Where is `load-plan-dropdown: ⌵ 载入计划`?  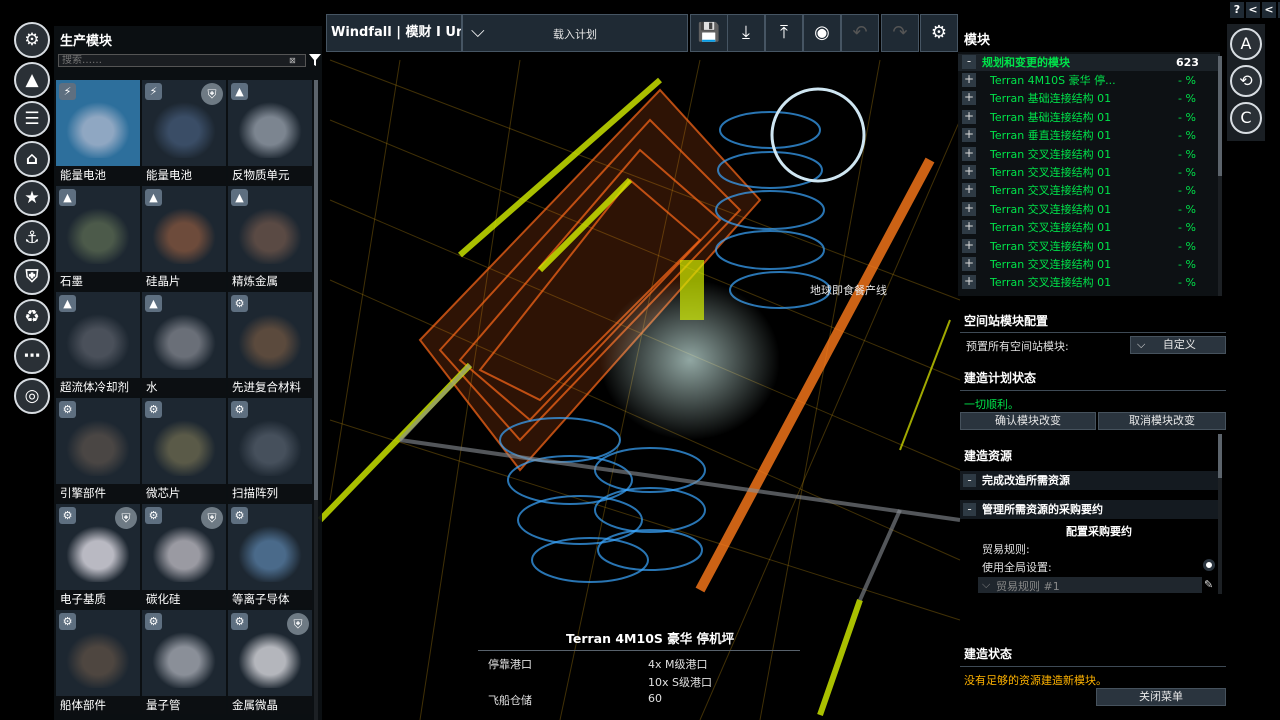
load-plan-dropdown: ⌵ 载入计划 is located at coordinates (575, 33).